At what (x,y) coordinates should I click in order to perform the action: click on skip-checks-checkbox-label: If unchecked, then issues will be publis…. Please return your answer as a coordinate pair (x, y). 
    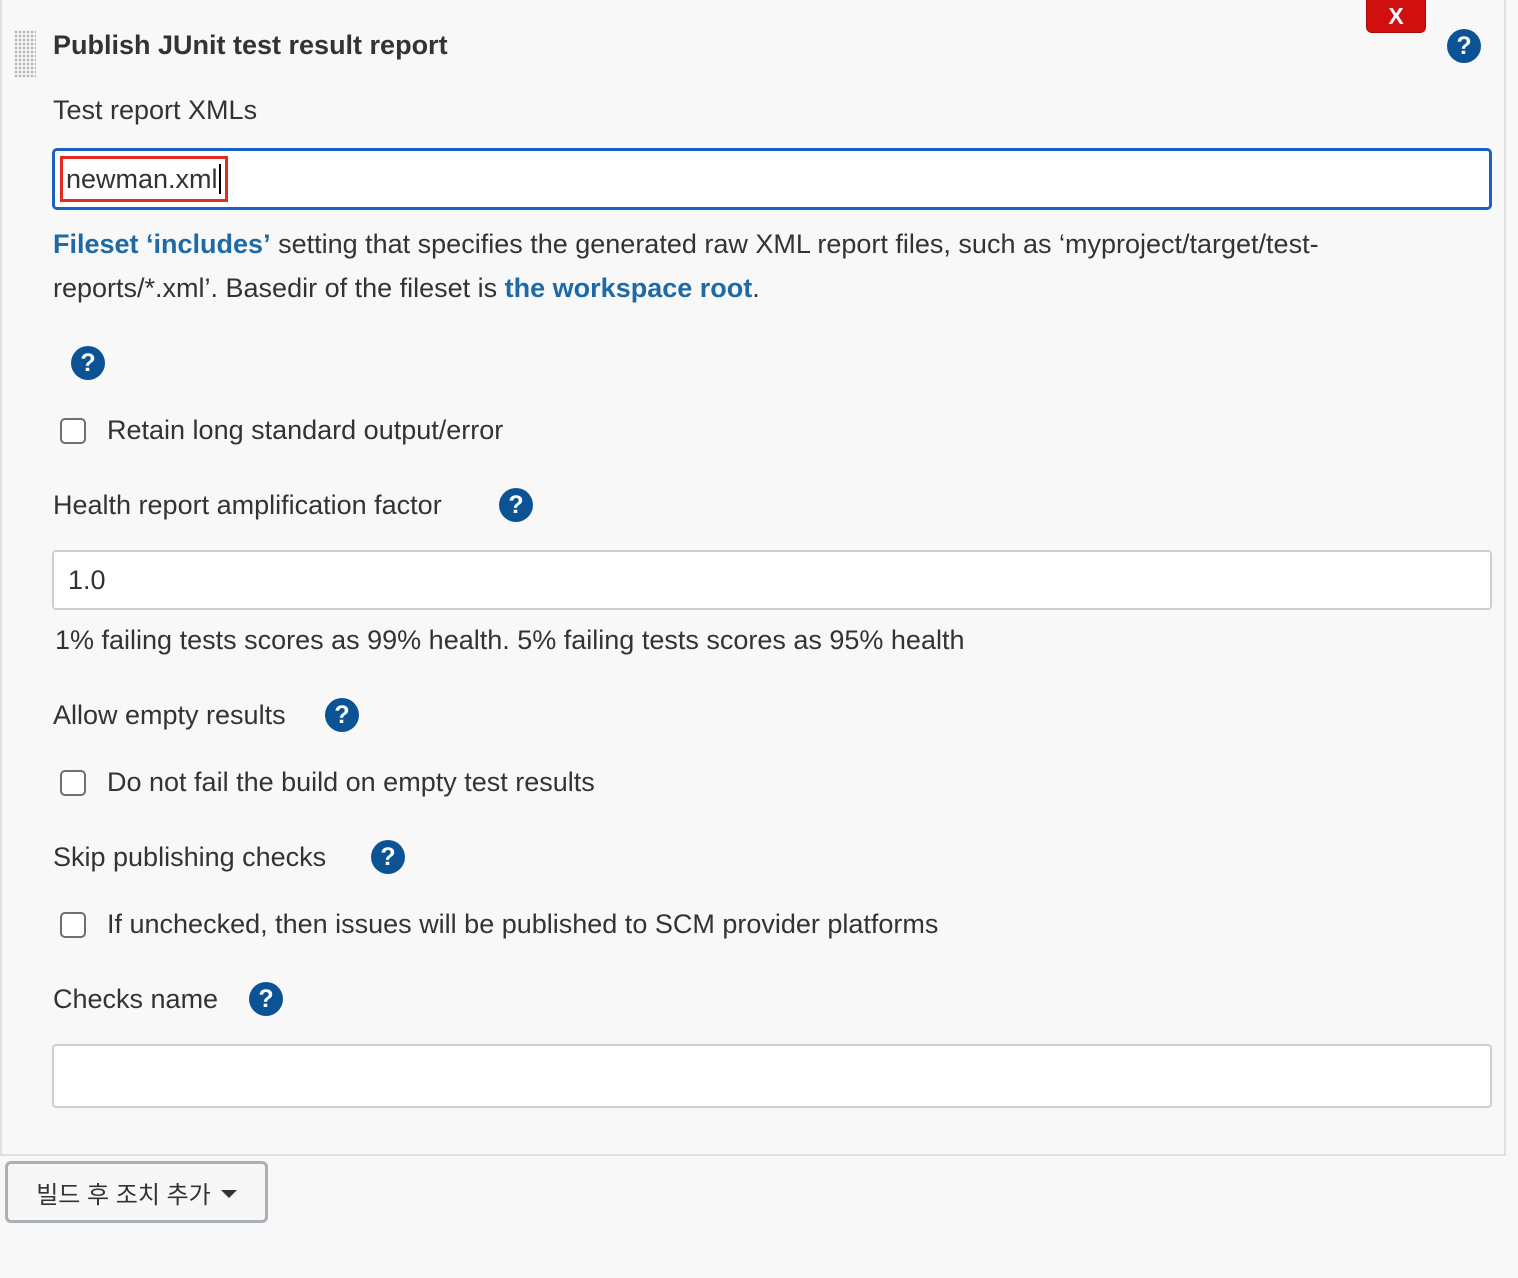
    Looking at the image, I should click on (522, 924).